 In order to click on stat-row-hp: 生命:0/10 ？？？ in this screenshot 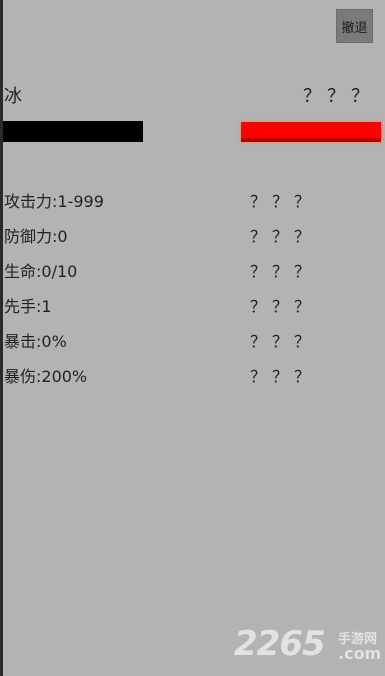, I will do `click(194, 278)`.